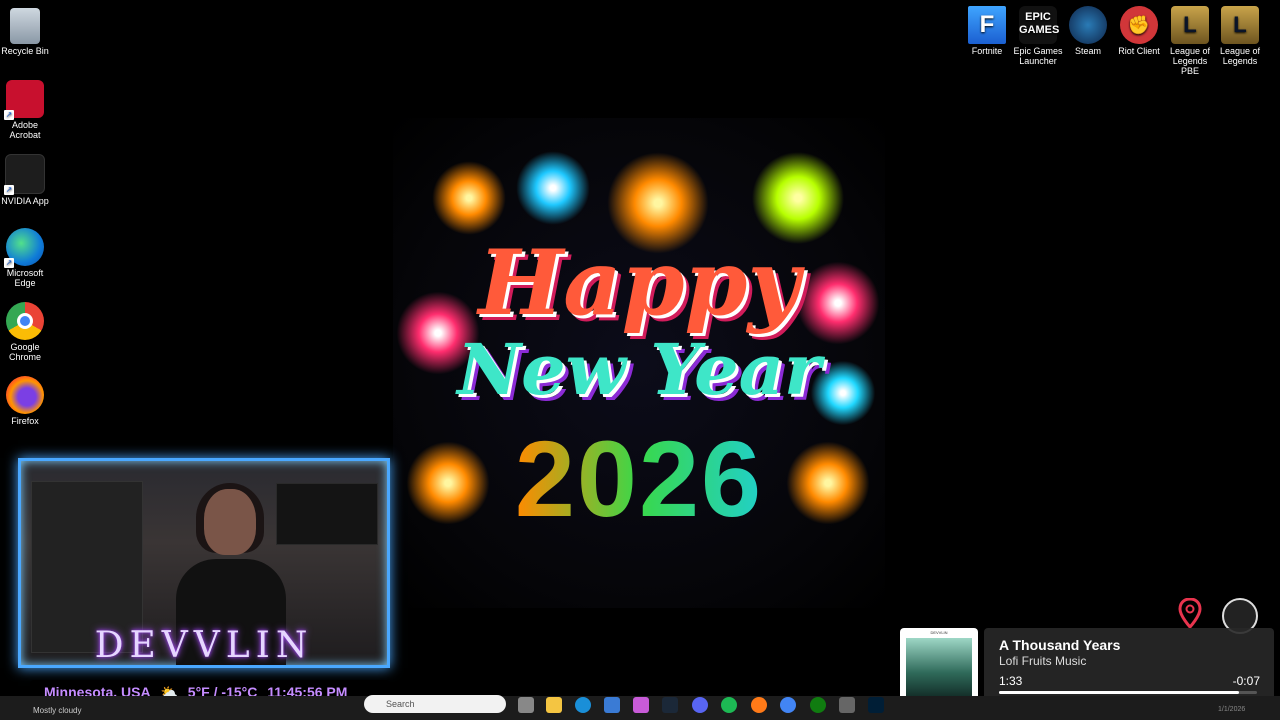  What do you see at coordinates (700, 705) in the screenshot?
I see `discord-icon` at bounding box center [700, 705].